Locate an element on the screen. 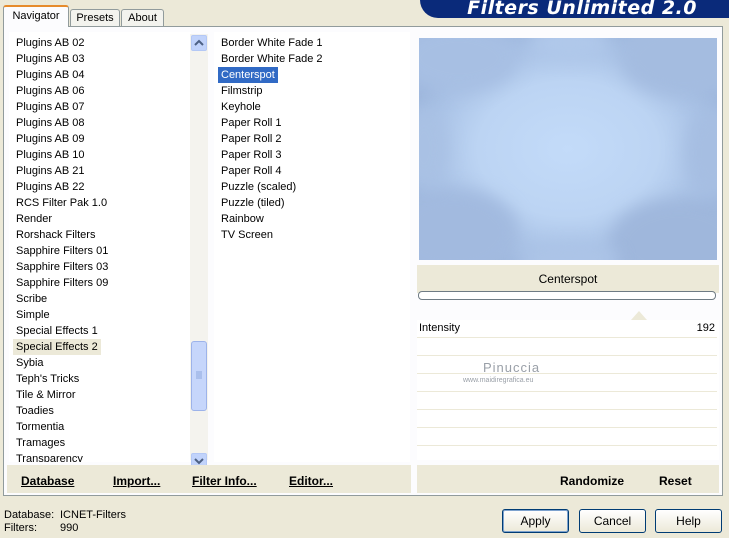  filter-item: Paper Roll 3 is located at coordinates (251, 155).